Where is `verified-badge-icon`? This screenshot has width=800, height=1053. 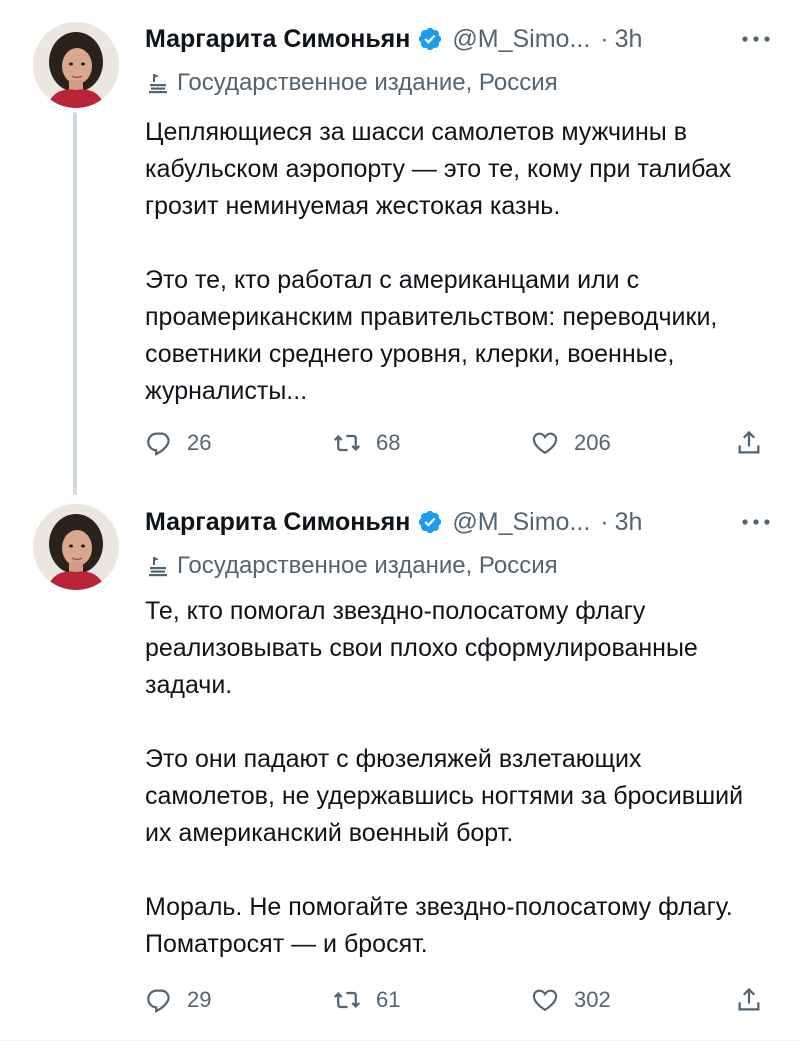 verified-badge-icon is located at coordinates (430, 522).